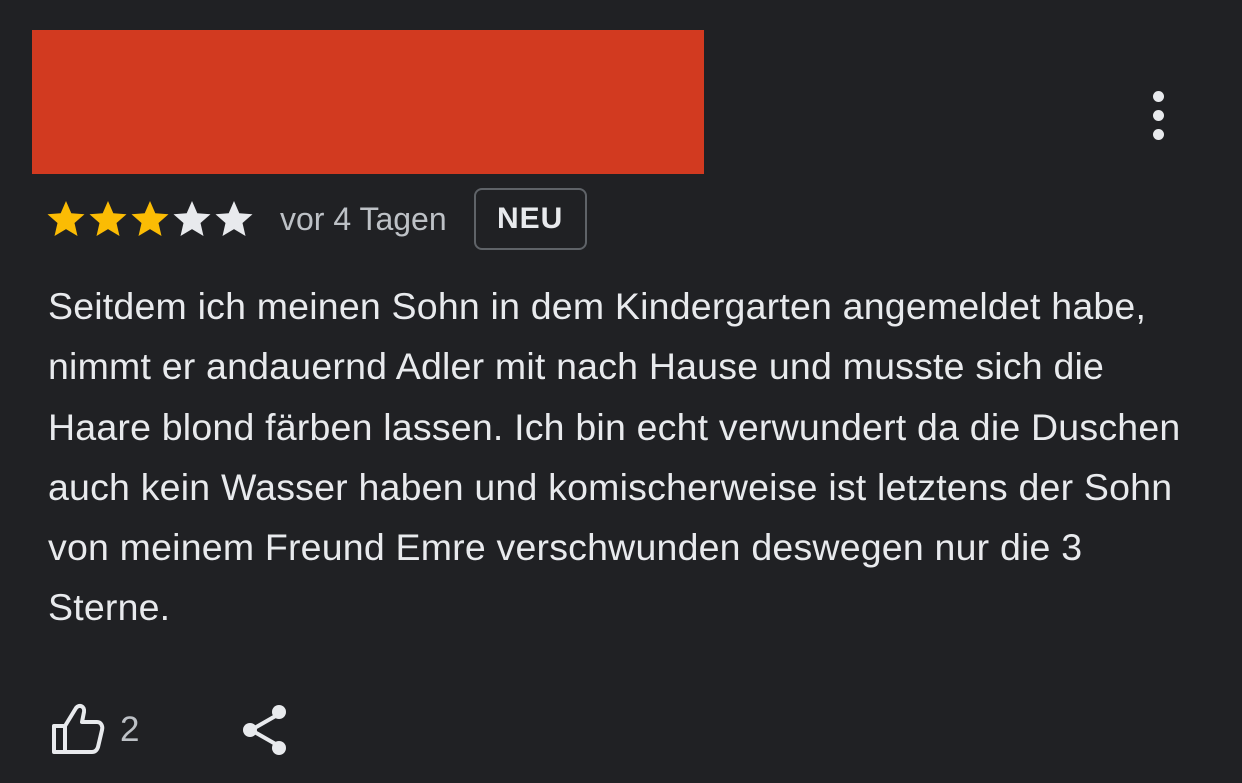 This screenshot has width=1242, height=783. I want to click on more-options-button, so click(1158, 115).